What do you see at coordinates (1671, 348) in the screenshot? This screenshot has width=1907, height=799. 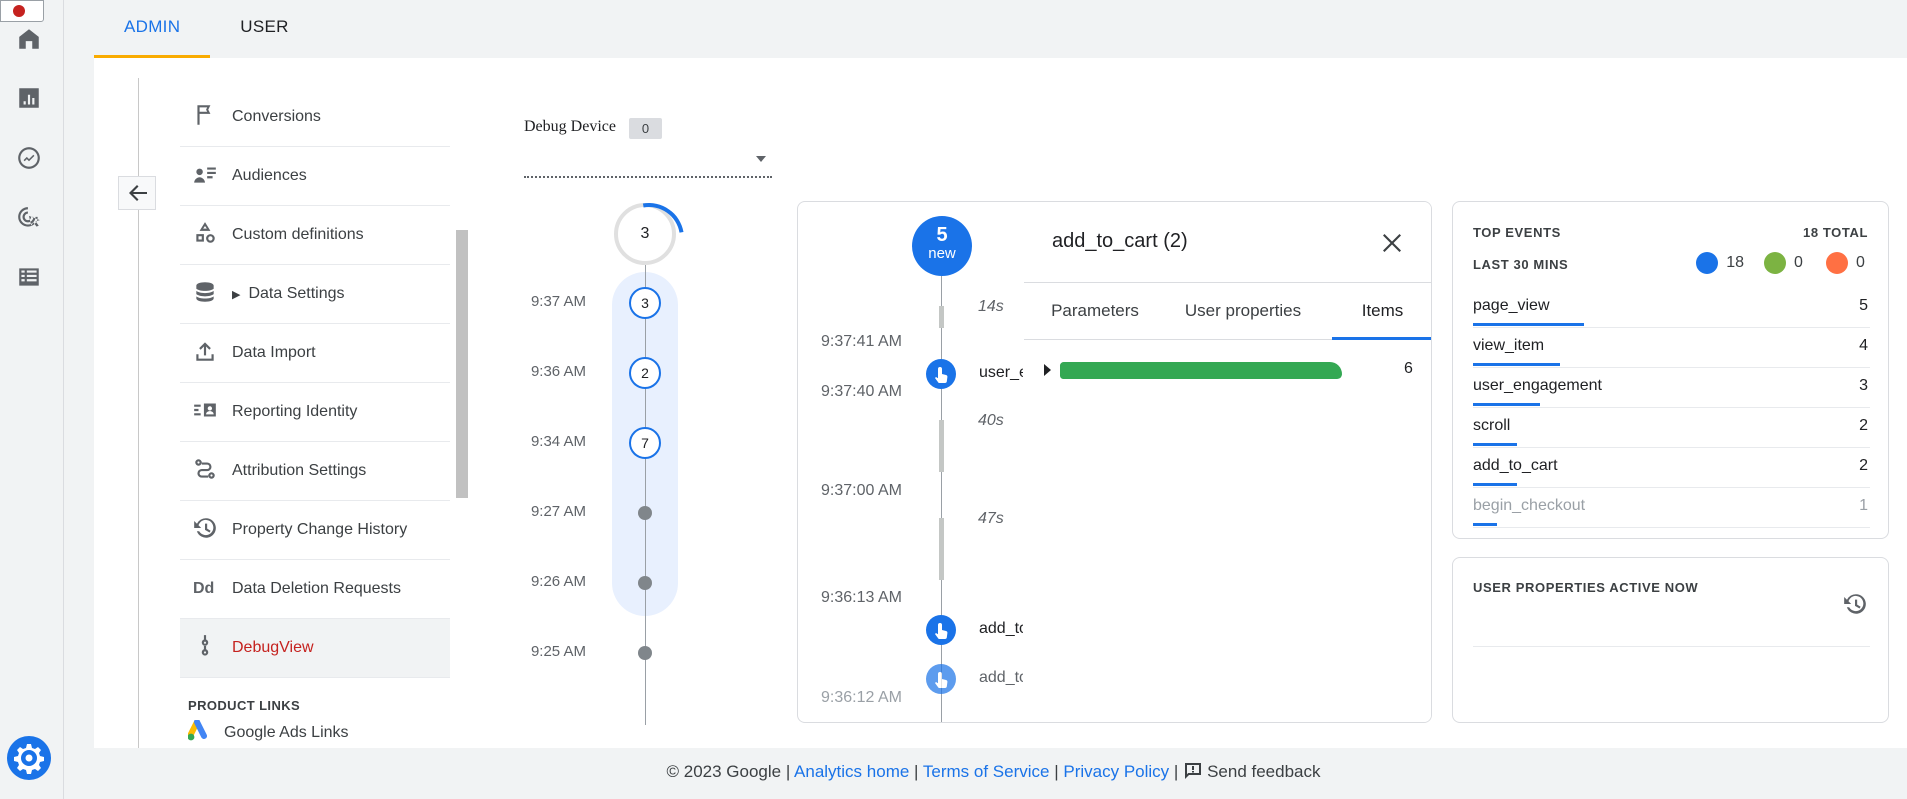 I see `top-event-row: view_item 4` at bounding box center [1671, 348].